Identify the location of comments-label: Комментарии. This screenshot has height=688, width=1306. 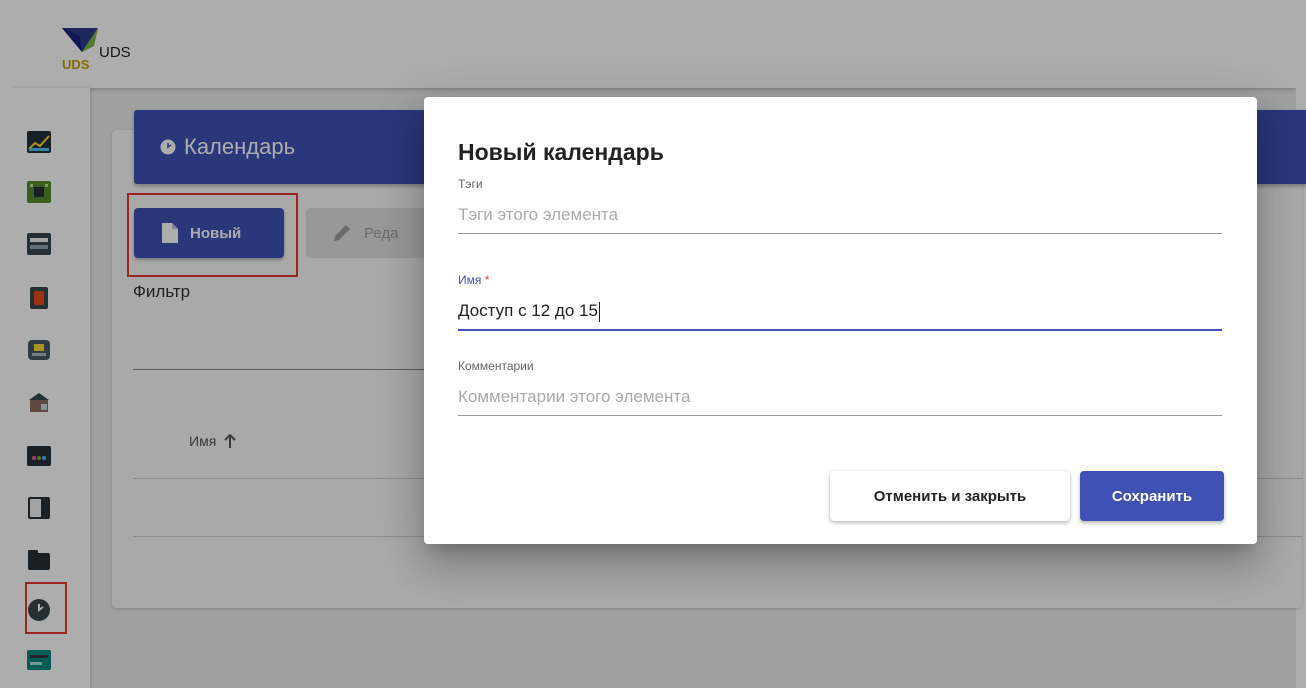
(496, 366).